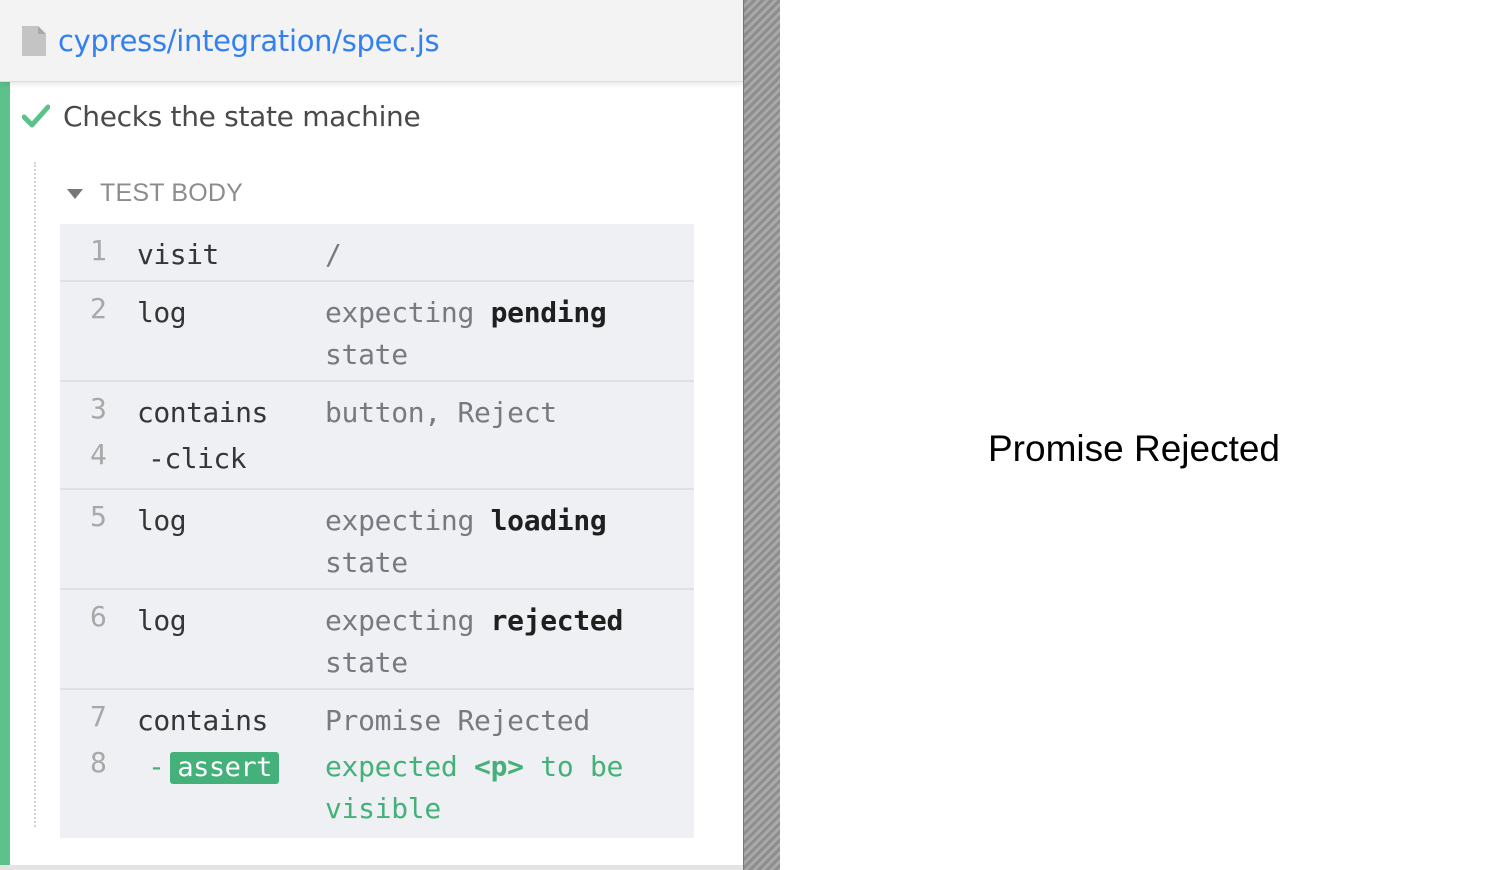 This screenshot has height=870, width=1500. What do you see at coordinates (761, 435) in the screenshot?
I see `resize-splitter` at bounding box center [761, 435].